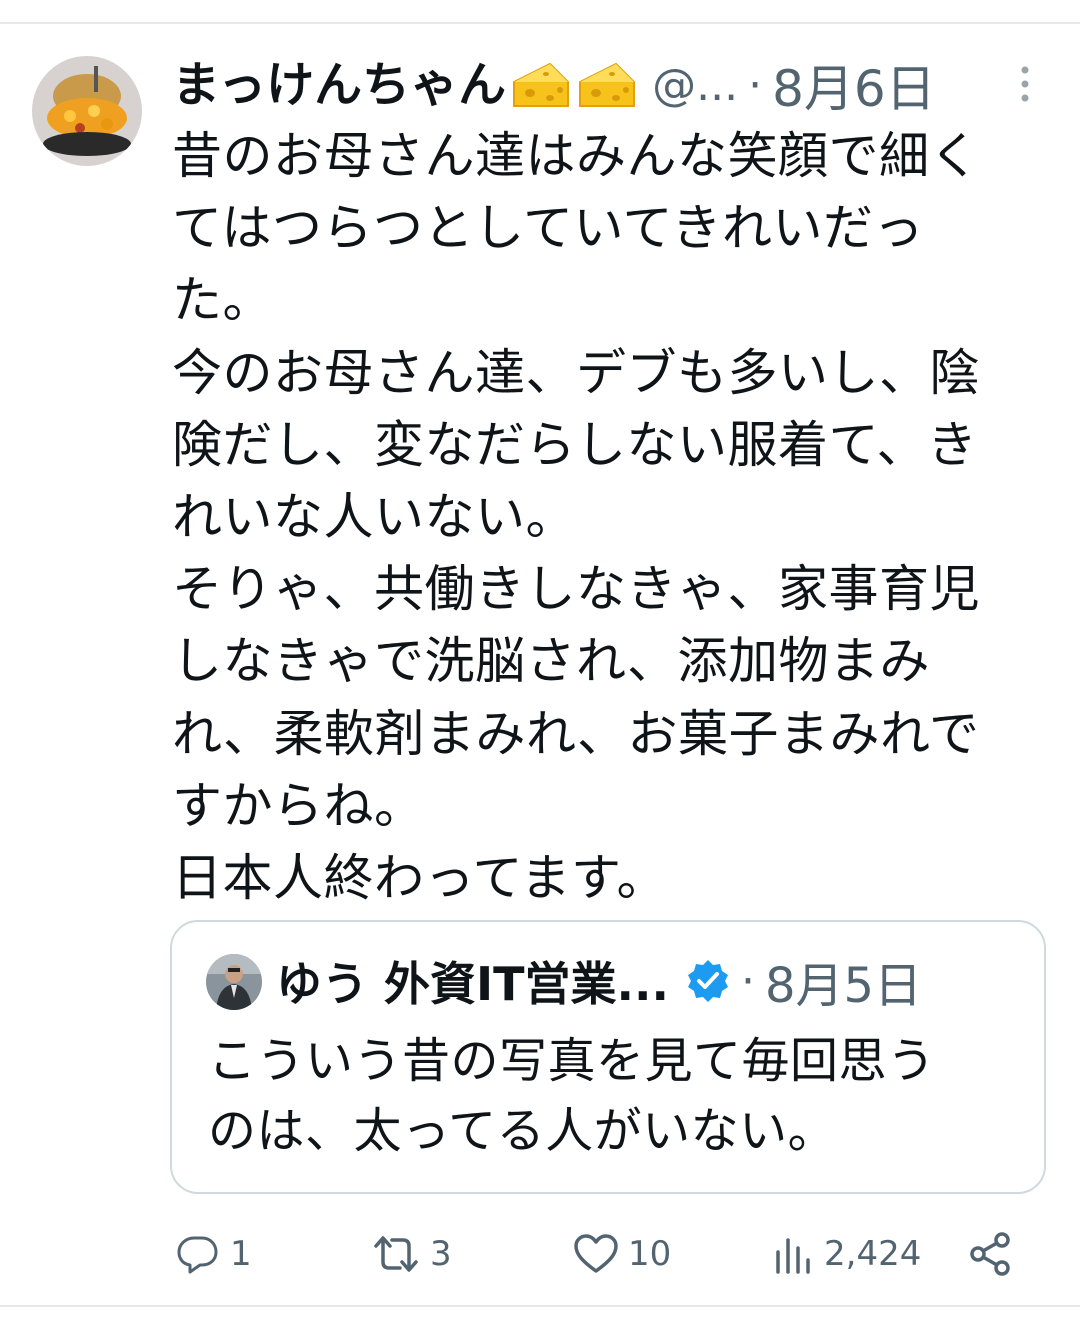  I want to click on tweet-actions-bar: 1 3 10 2,424, so click(540, 1254).